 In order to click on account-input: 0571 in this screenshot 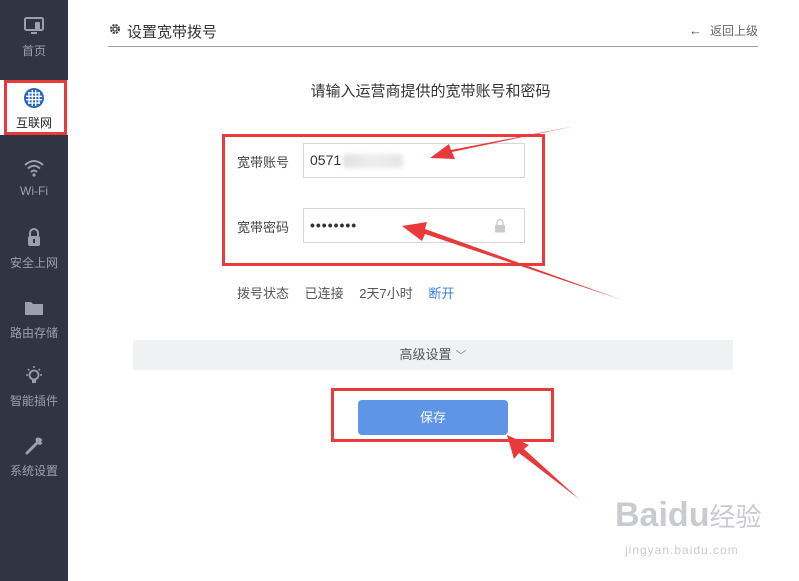, I will do `click(414, 160)`.